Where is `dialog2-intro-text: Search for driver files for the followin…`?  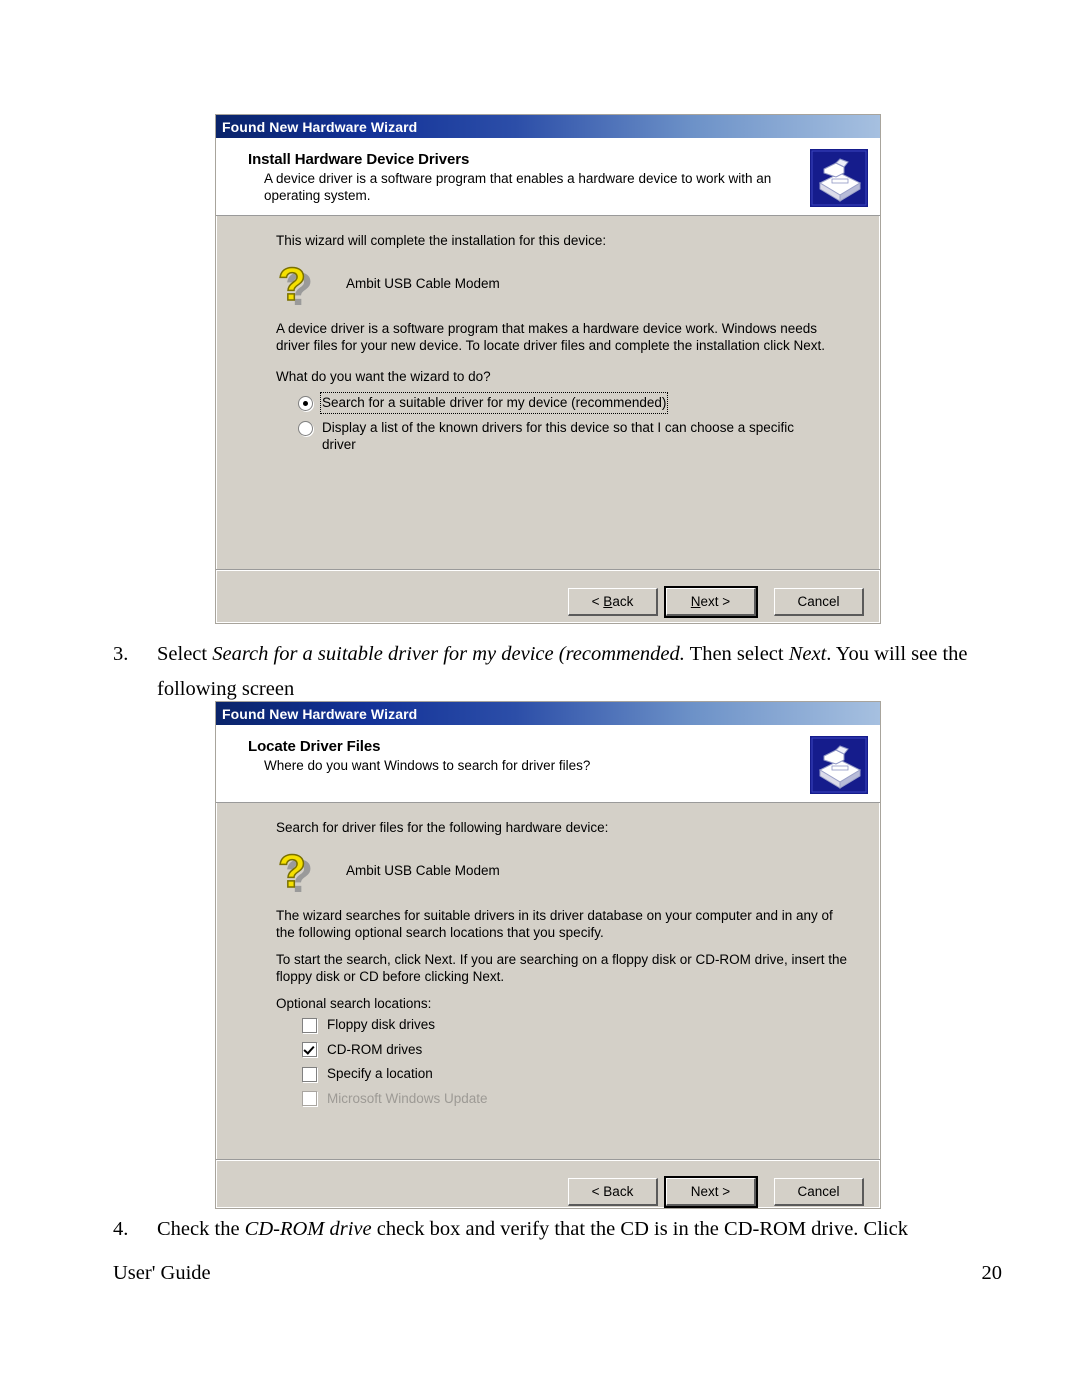
dialog2-intro-text: Search for driver files for the followin… is located at coordinates (442, 827).